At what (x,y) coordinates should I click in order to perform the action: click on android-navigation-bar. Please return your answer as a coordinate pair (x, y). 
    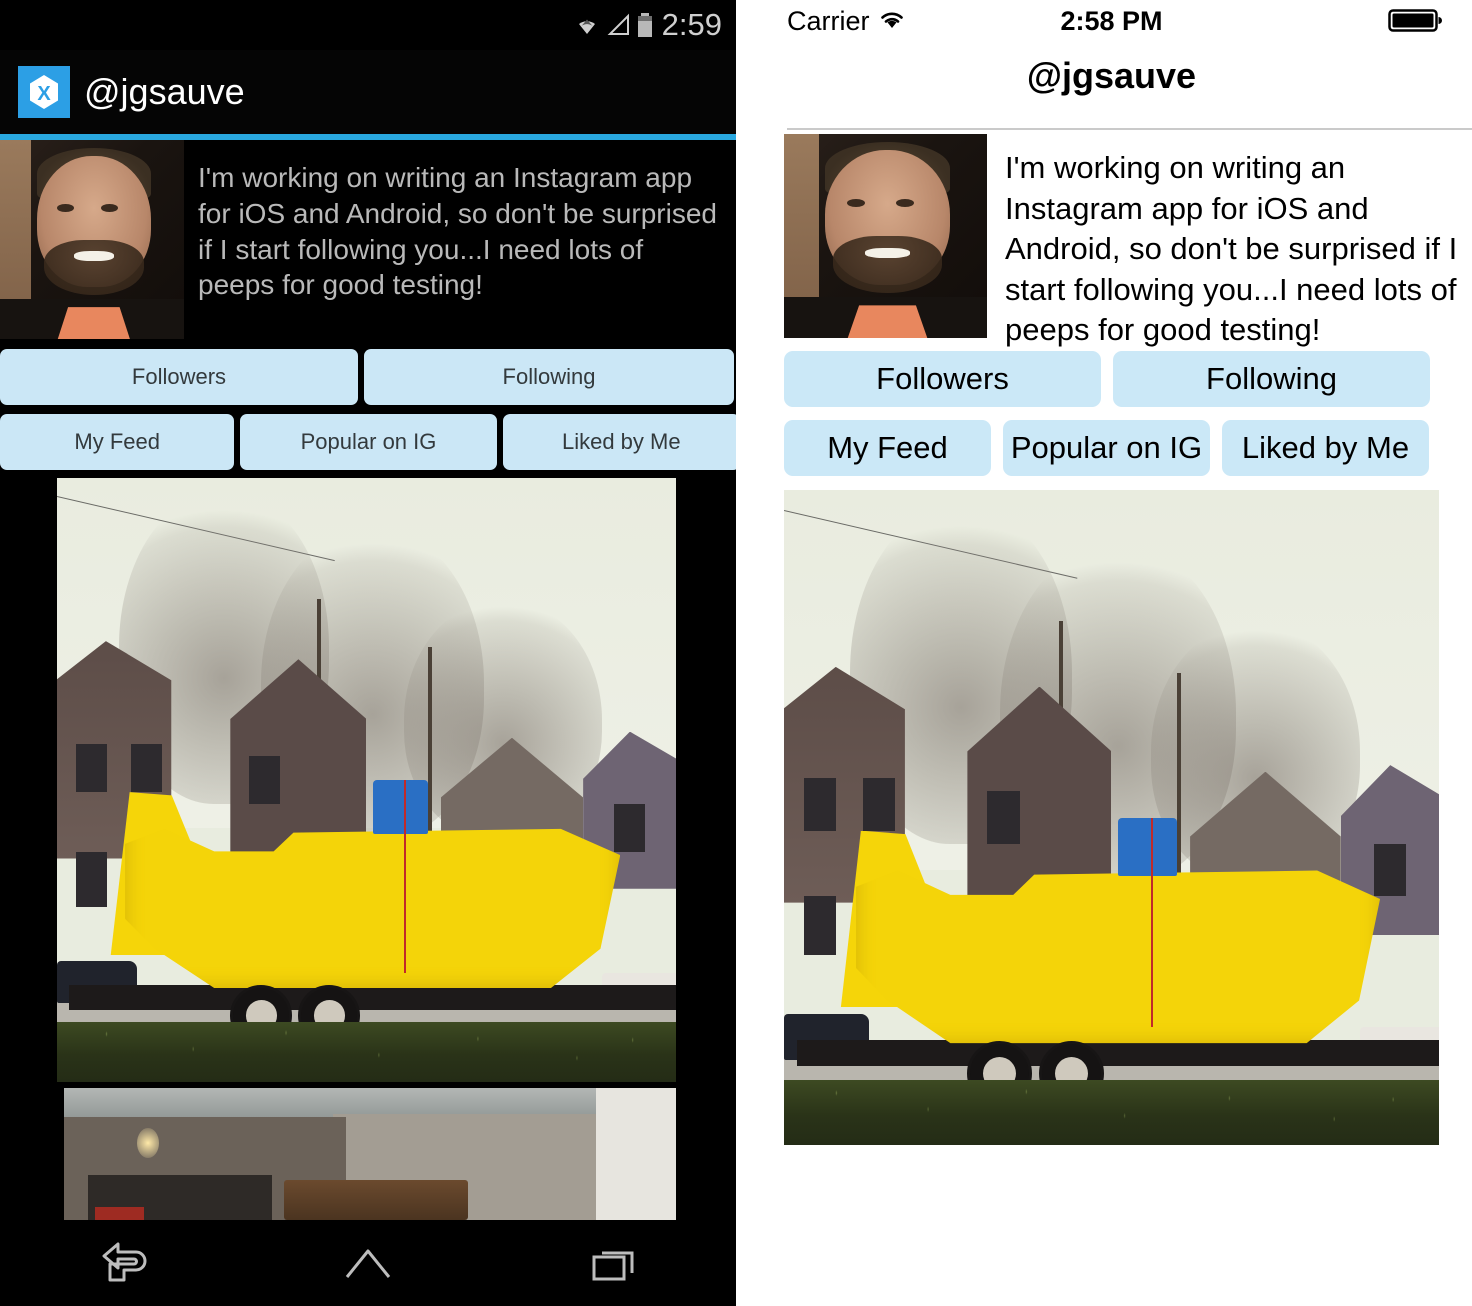
    Looking at the image, I should click on (368, 1263).